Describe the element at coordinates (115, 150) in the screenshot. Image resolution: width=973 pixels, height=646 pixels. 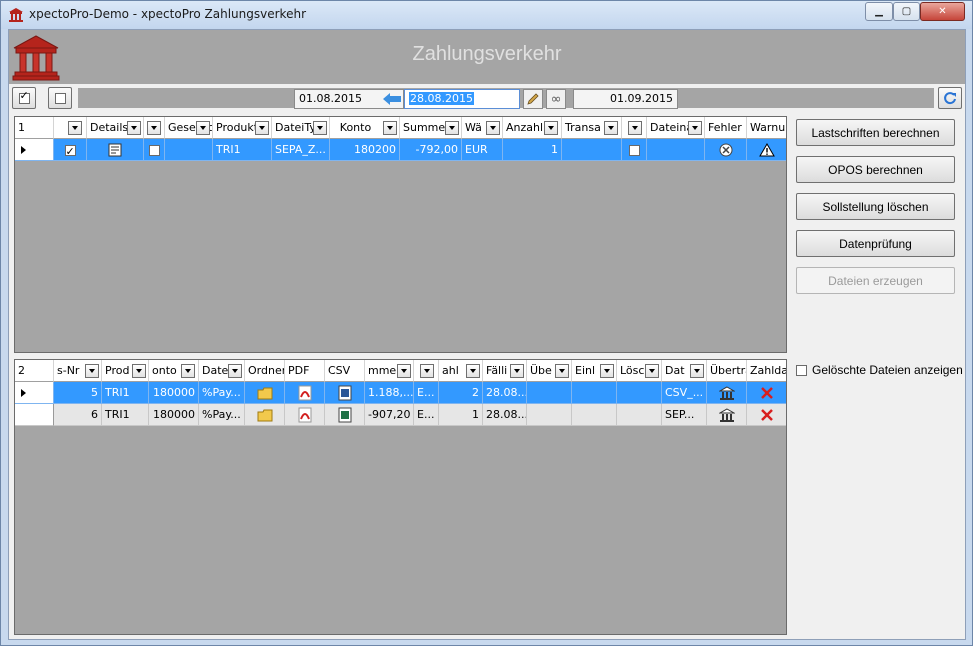
I see `cell-details` at that location.